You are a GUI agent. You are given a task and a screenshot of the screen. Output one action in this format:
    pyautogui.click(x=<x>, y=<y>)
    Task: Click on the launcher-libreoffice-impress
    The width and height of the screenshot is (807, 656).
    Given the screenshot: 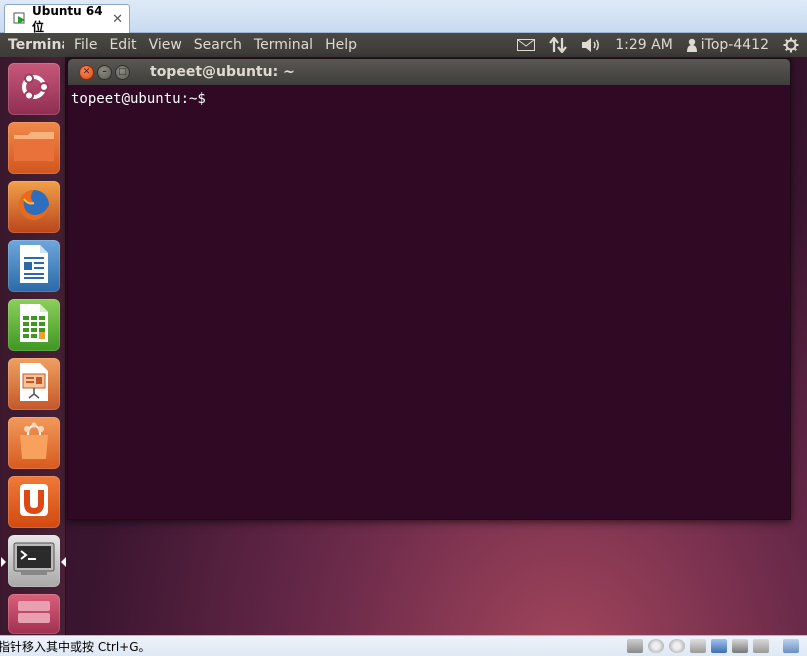 What is the action you would take?
    pyautogui.click(x=34, y=384)
    